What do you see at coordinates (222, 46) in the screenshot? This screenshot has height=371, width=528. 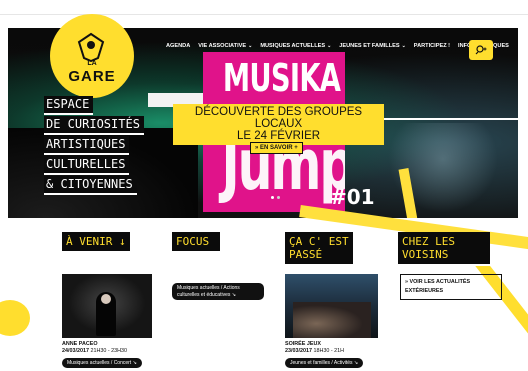 I see `nav-label: VIE ASSOCIATIVE` at bounding box center [222, 46].